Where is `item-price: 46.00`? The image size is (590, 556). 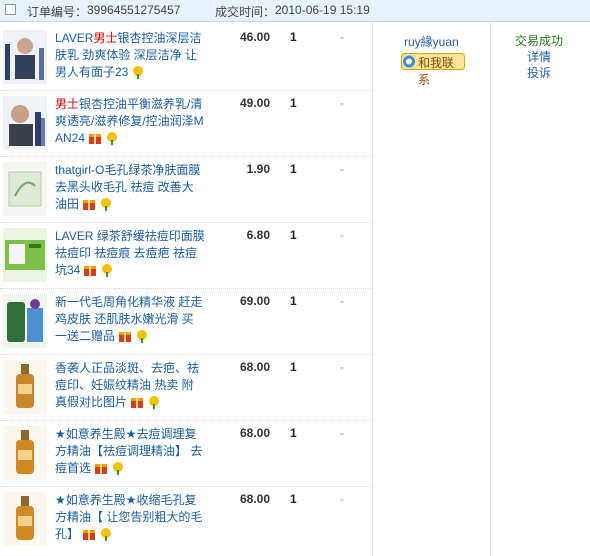
item-price: 46.00 is located at coordinates (254, 37).